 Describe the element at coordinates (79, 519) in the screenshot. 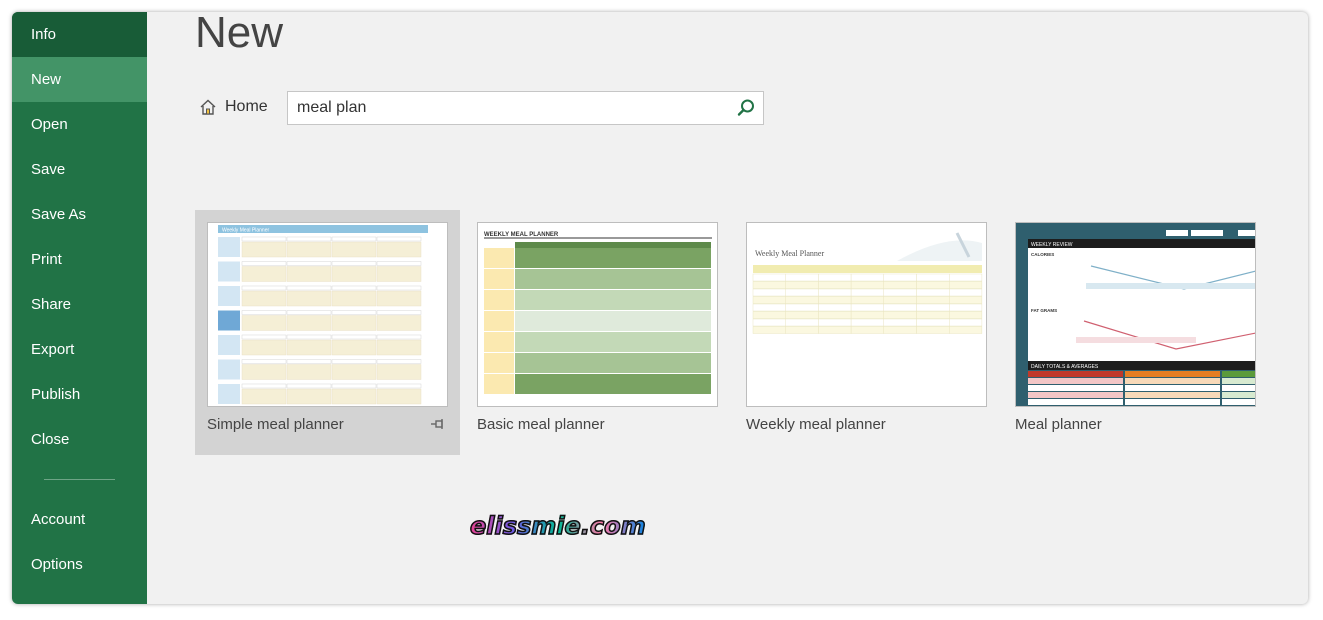

I see `sidebar-item-account: Account` at that location.